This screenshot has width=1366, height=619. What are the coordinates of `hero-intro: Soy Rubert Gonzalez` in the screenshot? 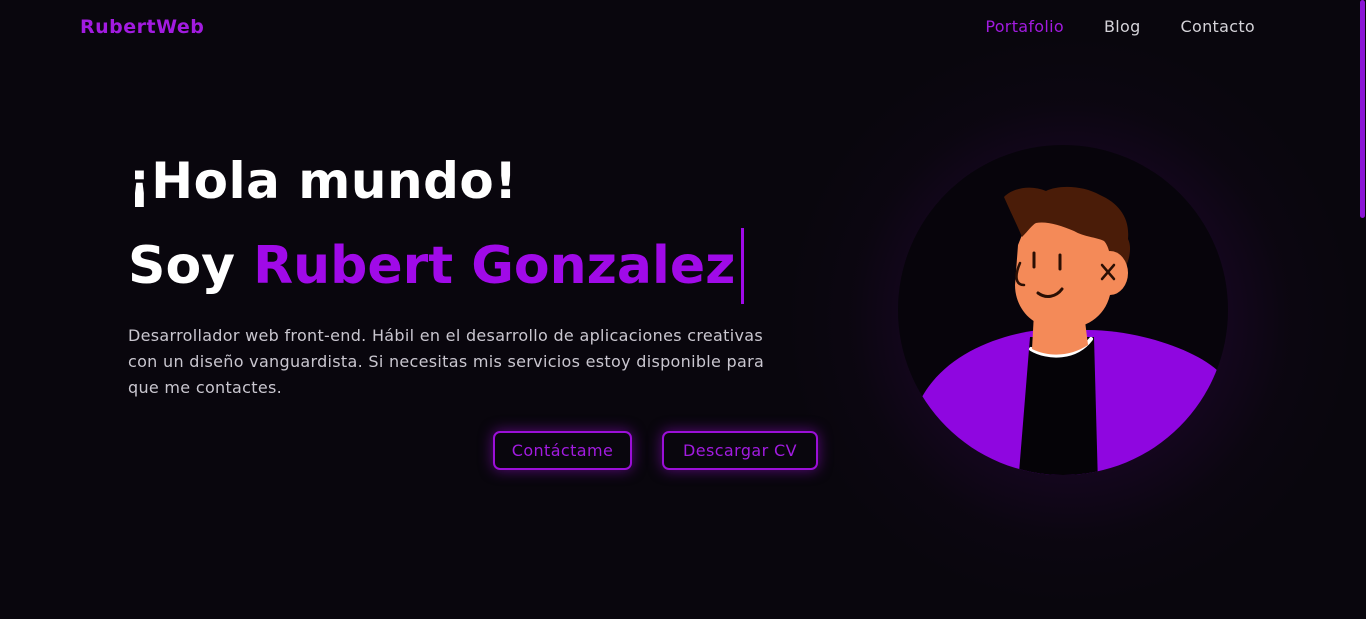 It's located at (436, 266).